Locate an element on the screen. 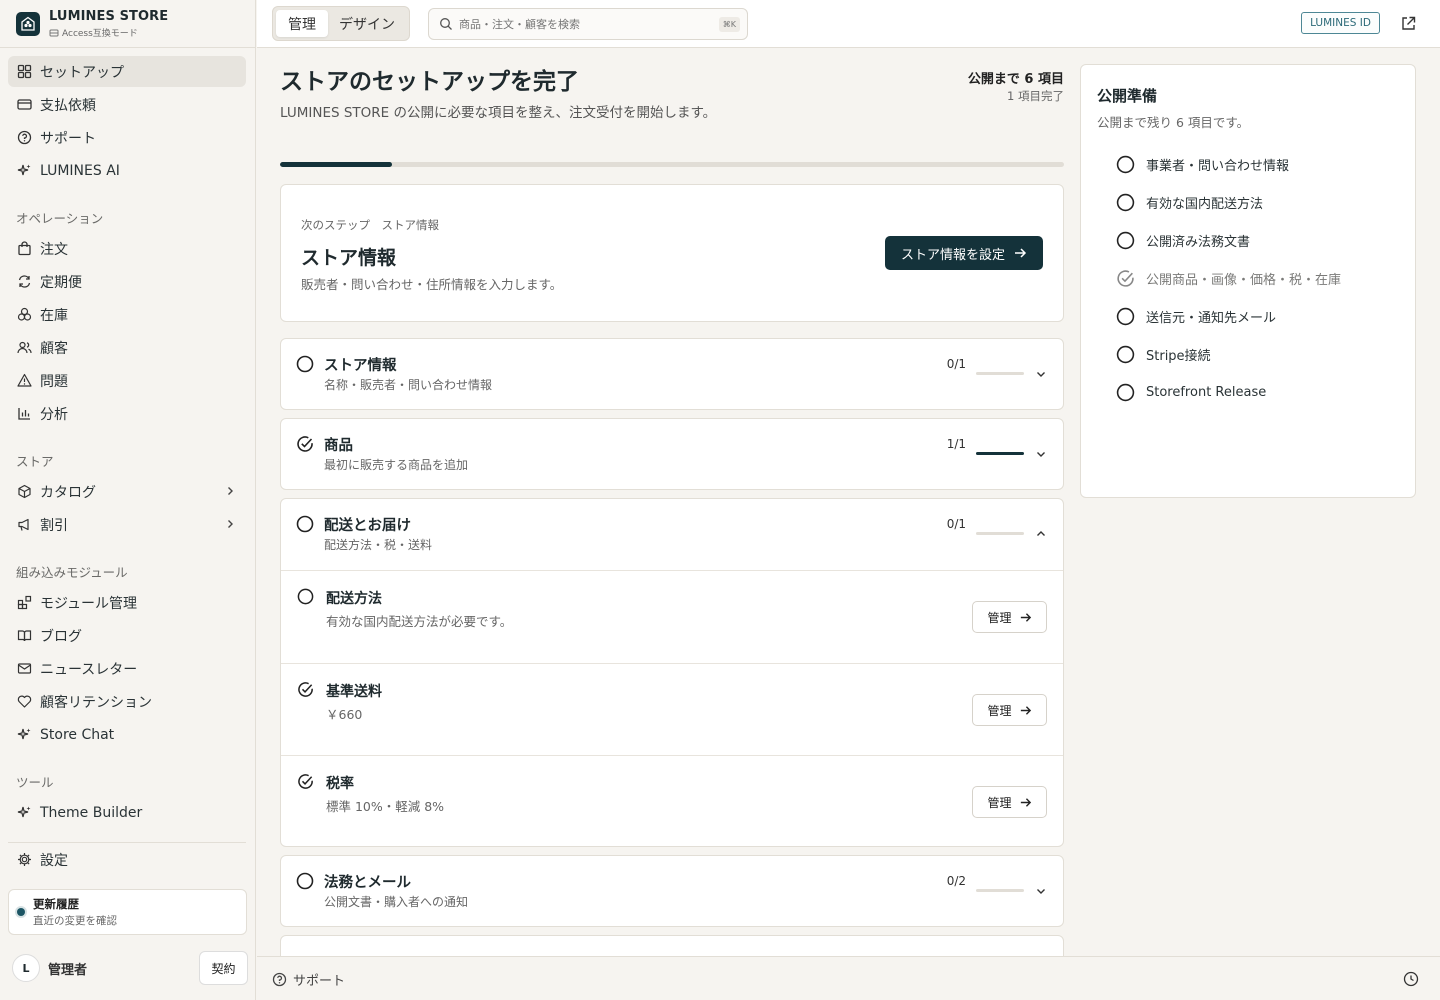 The height and width of the screenshot is (1000, 1440). brand-title: LUMINES STORE is located at coordinates (109, 16).